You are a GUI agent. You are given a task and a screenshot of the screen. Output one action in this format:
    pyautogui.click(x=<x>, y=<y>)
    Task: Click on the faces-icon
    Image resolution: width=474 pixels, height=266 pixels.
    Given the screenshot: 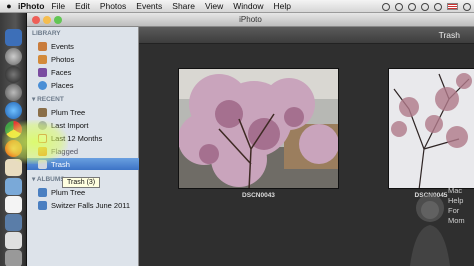 What is the action you would take?
    pyautogui.click(x=42, y=72)
    